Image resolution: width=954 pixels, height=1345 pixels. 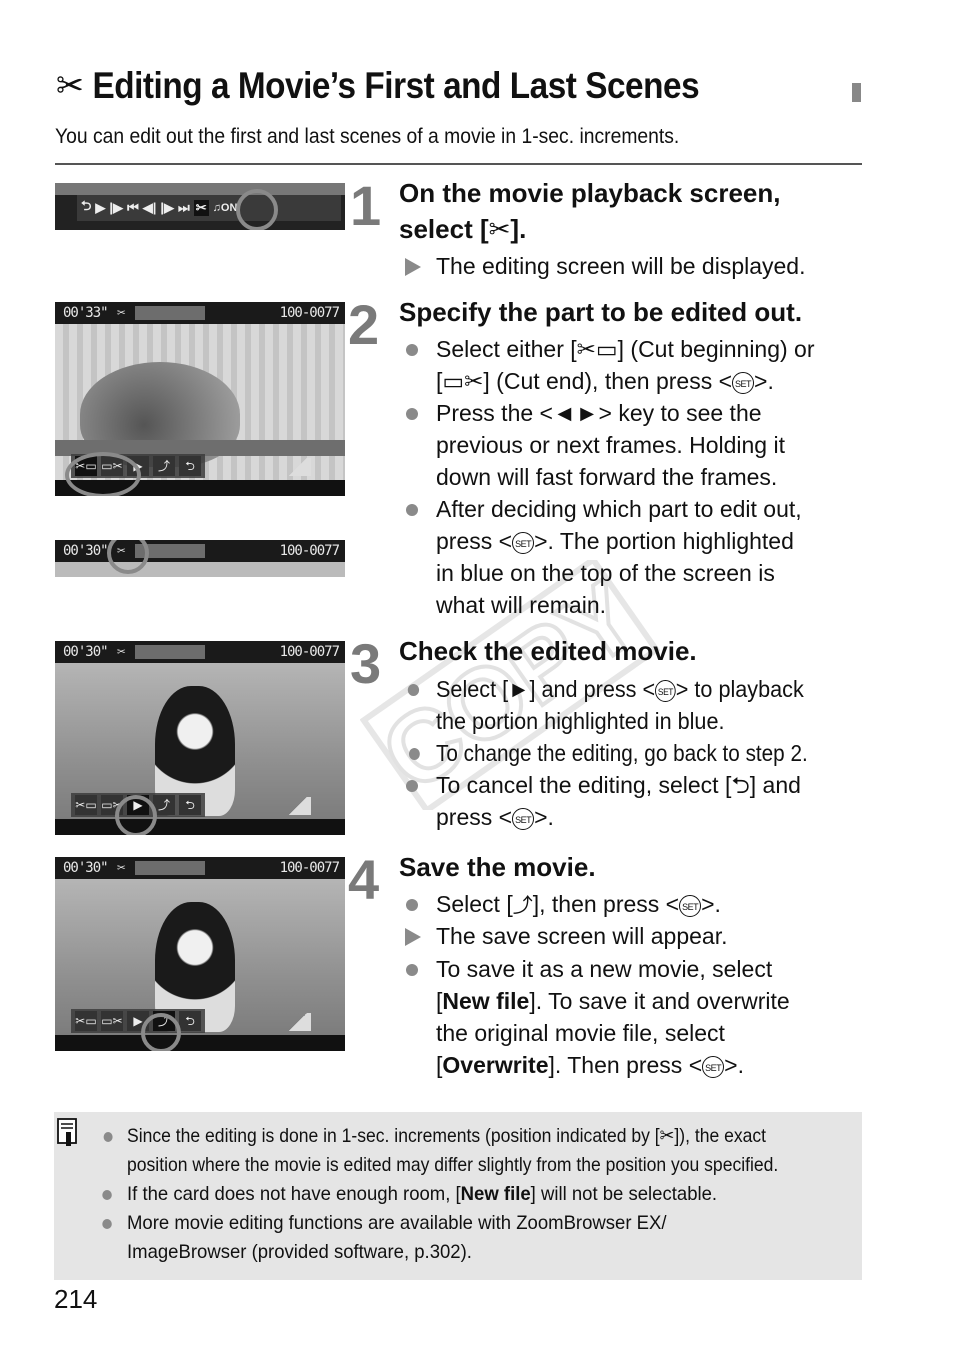 I want to click on text-line: in blue on the top of the screen is, so click(x=605, y=573).